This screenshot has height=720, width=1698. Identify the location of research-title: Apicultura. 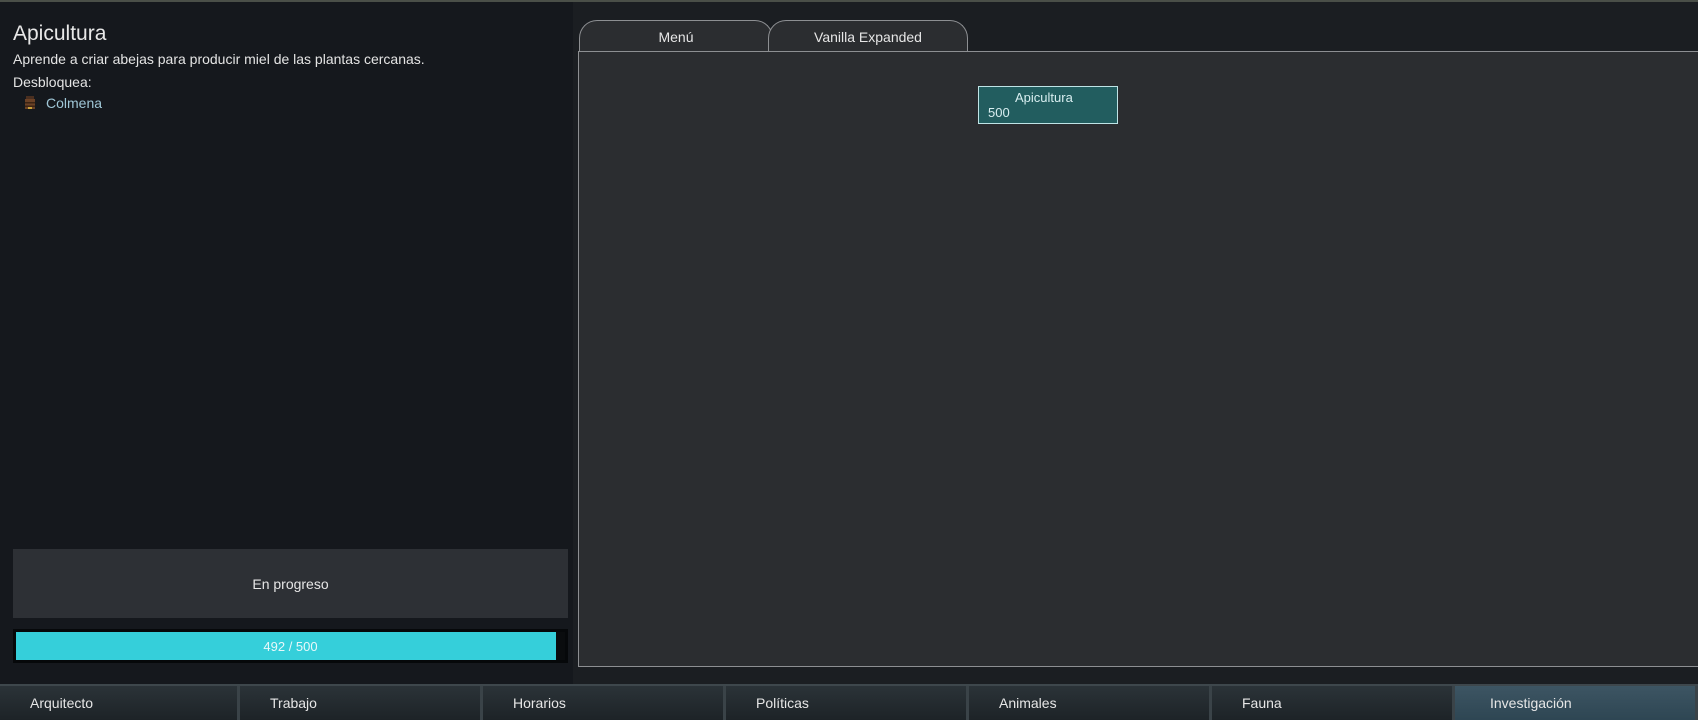
(60, 33).